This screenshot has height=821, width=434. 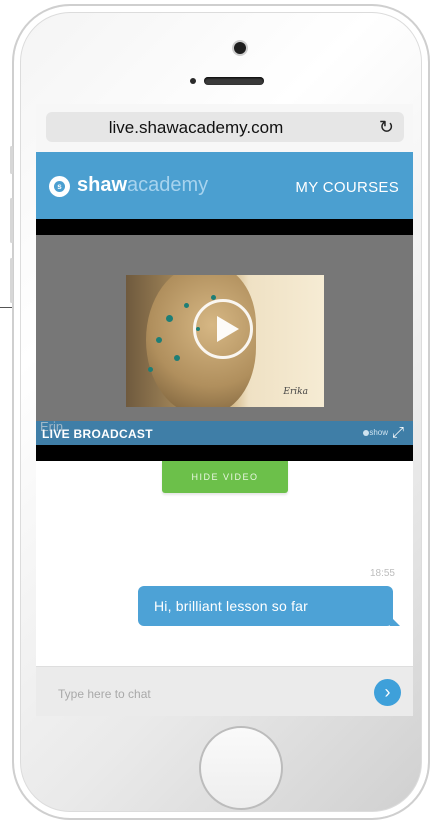 I want to click on my-courses-link: MY COURSES, so click(x=347, y=187).